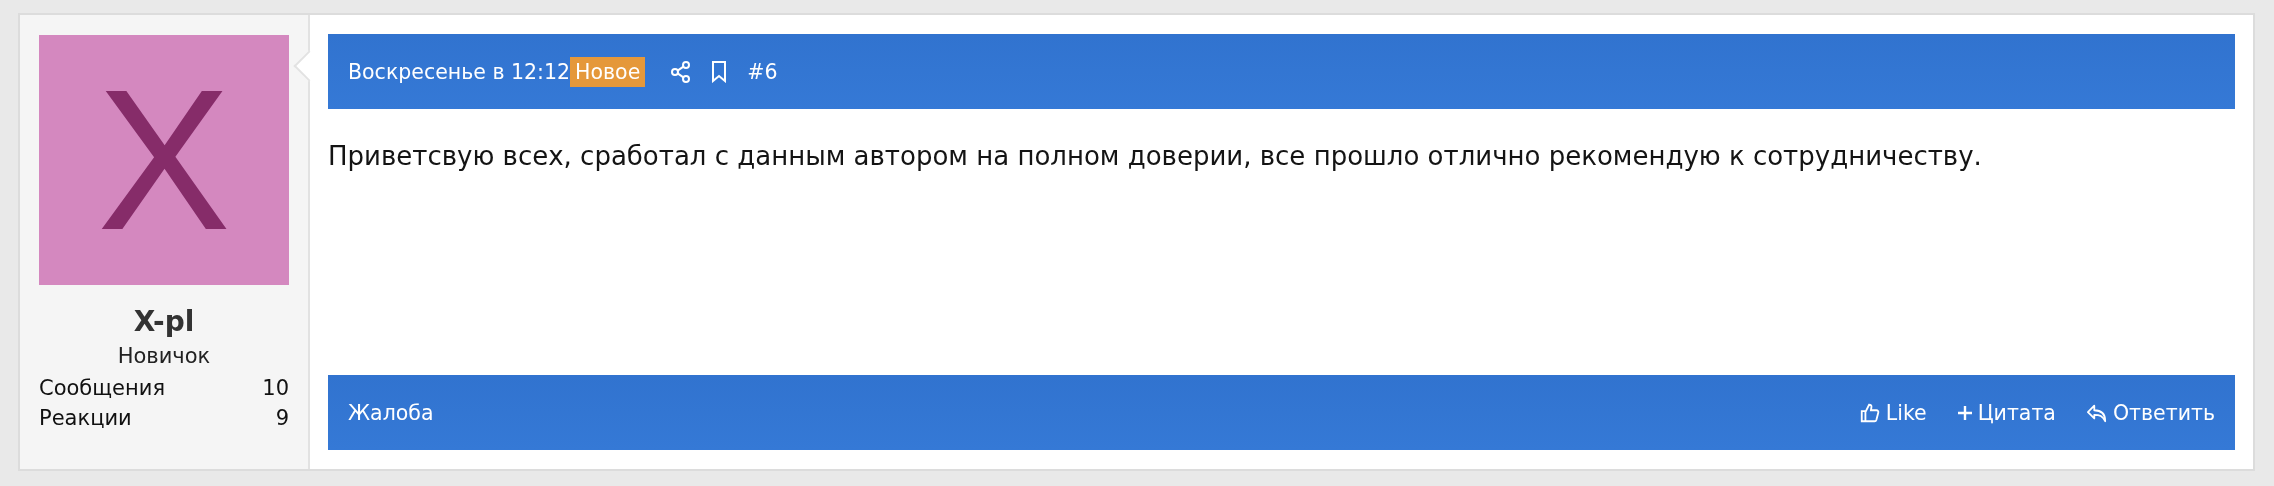  I want to click on stat-label: Реакции, so click(85, 418).